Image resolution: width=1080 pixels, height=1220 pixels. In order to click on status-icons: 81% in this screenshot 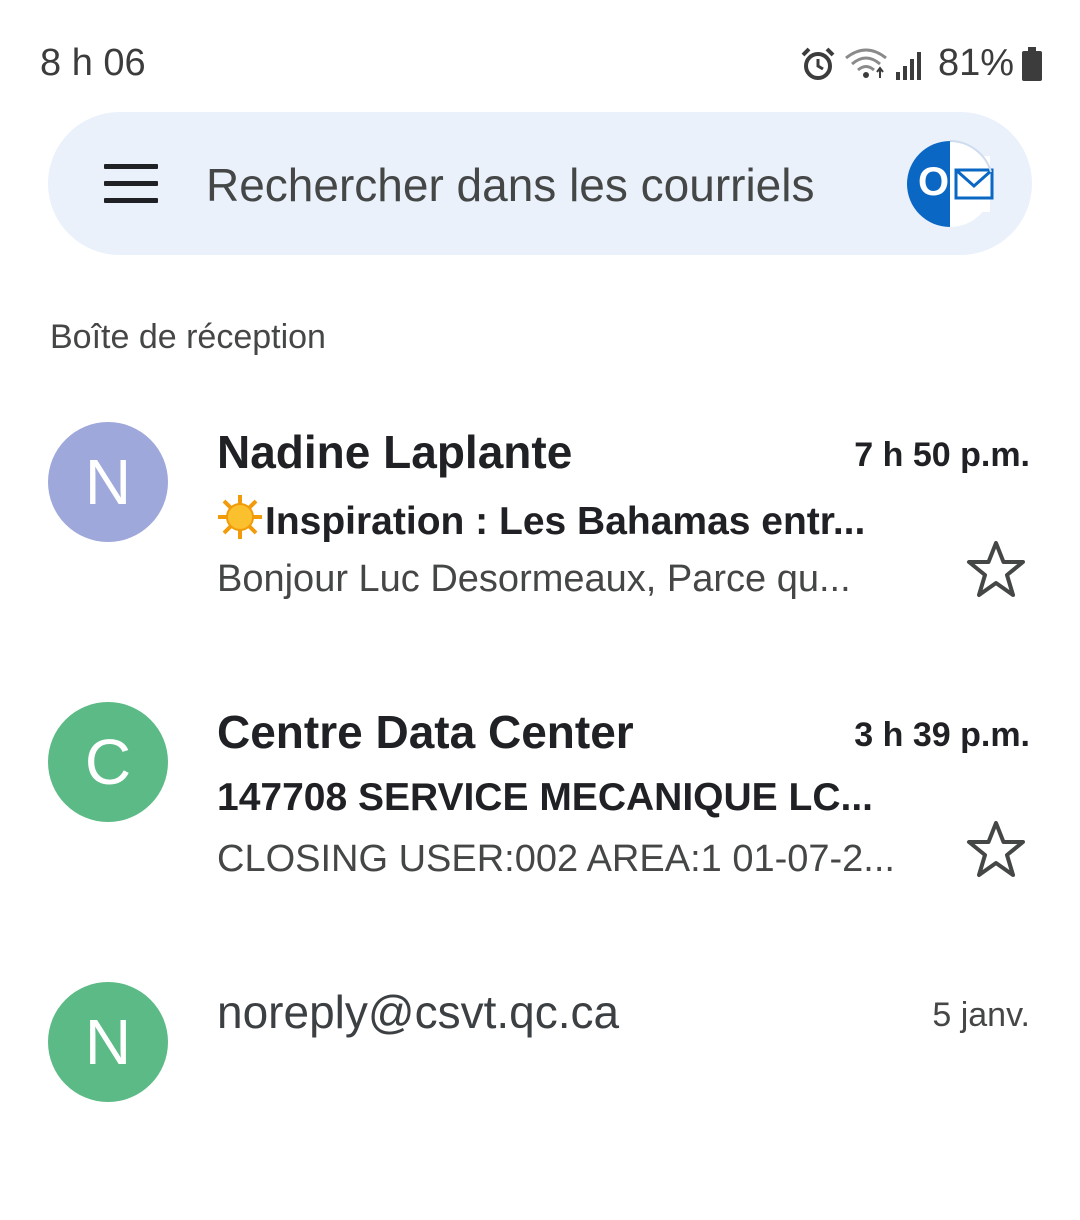, I will do `click(921, 63)`.